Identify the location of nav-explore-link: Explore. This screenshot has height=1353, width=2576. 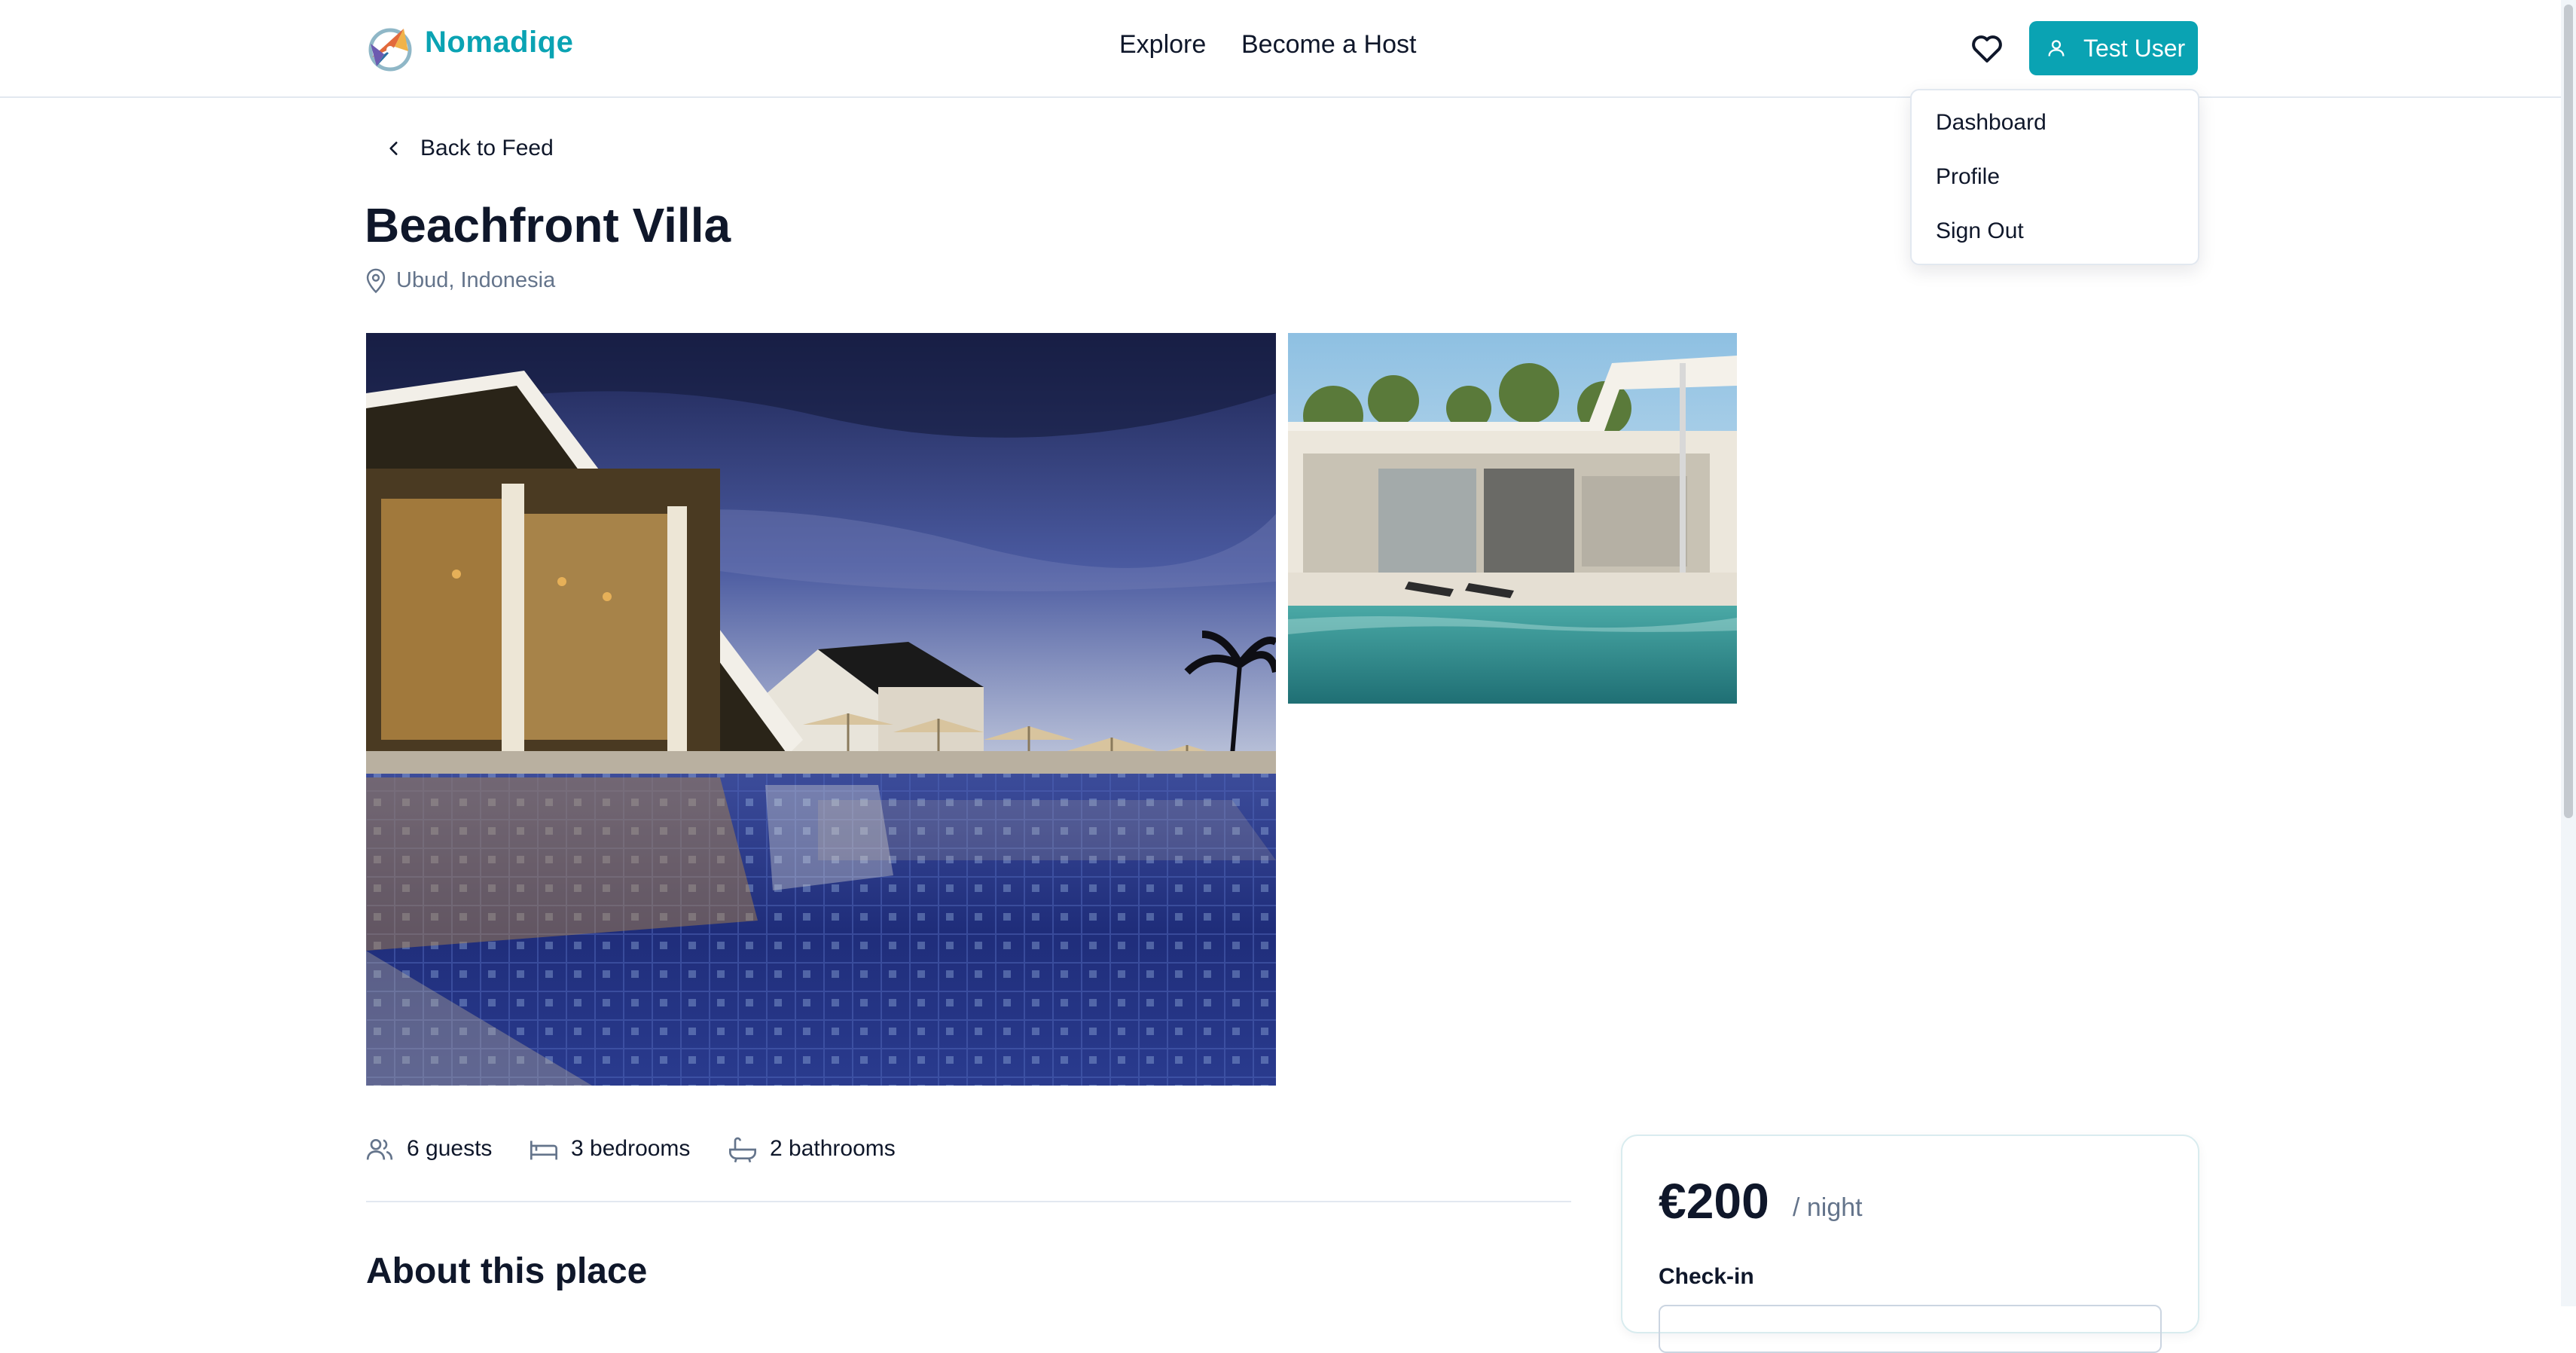
(1163, 45).